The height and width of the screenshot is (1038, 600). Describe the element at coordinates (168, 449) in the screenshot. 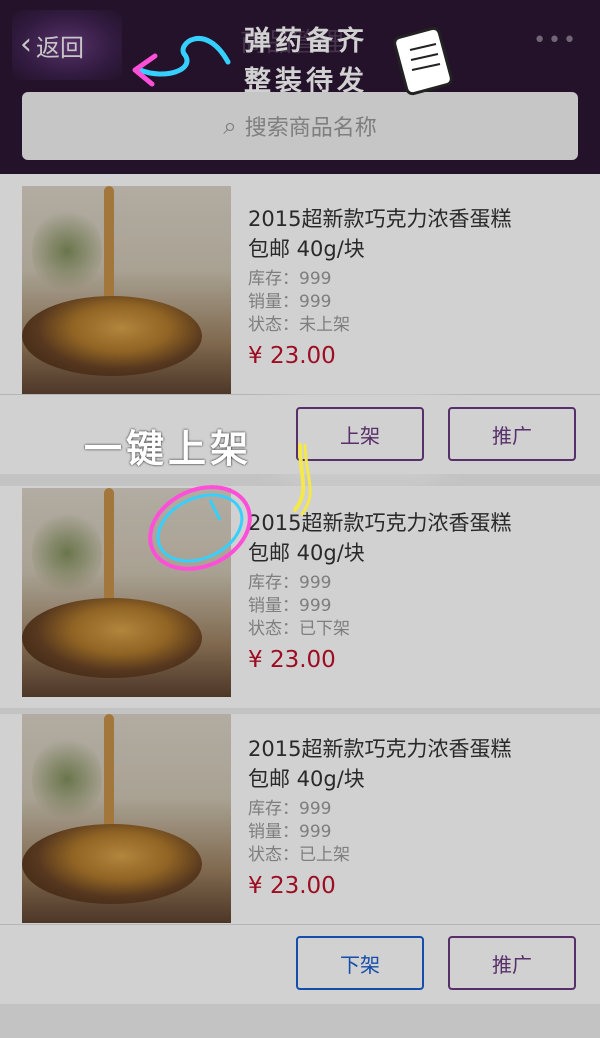

I see `callout-label: 一键上架` at that location.